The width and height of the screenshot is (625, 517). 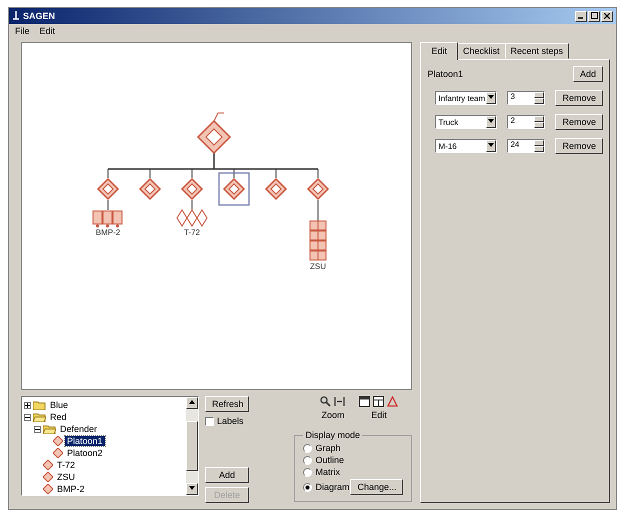 I want to click on type-dropdown: M-16, so click(x=466, y=146).